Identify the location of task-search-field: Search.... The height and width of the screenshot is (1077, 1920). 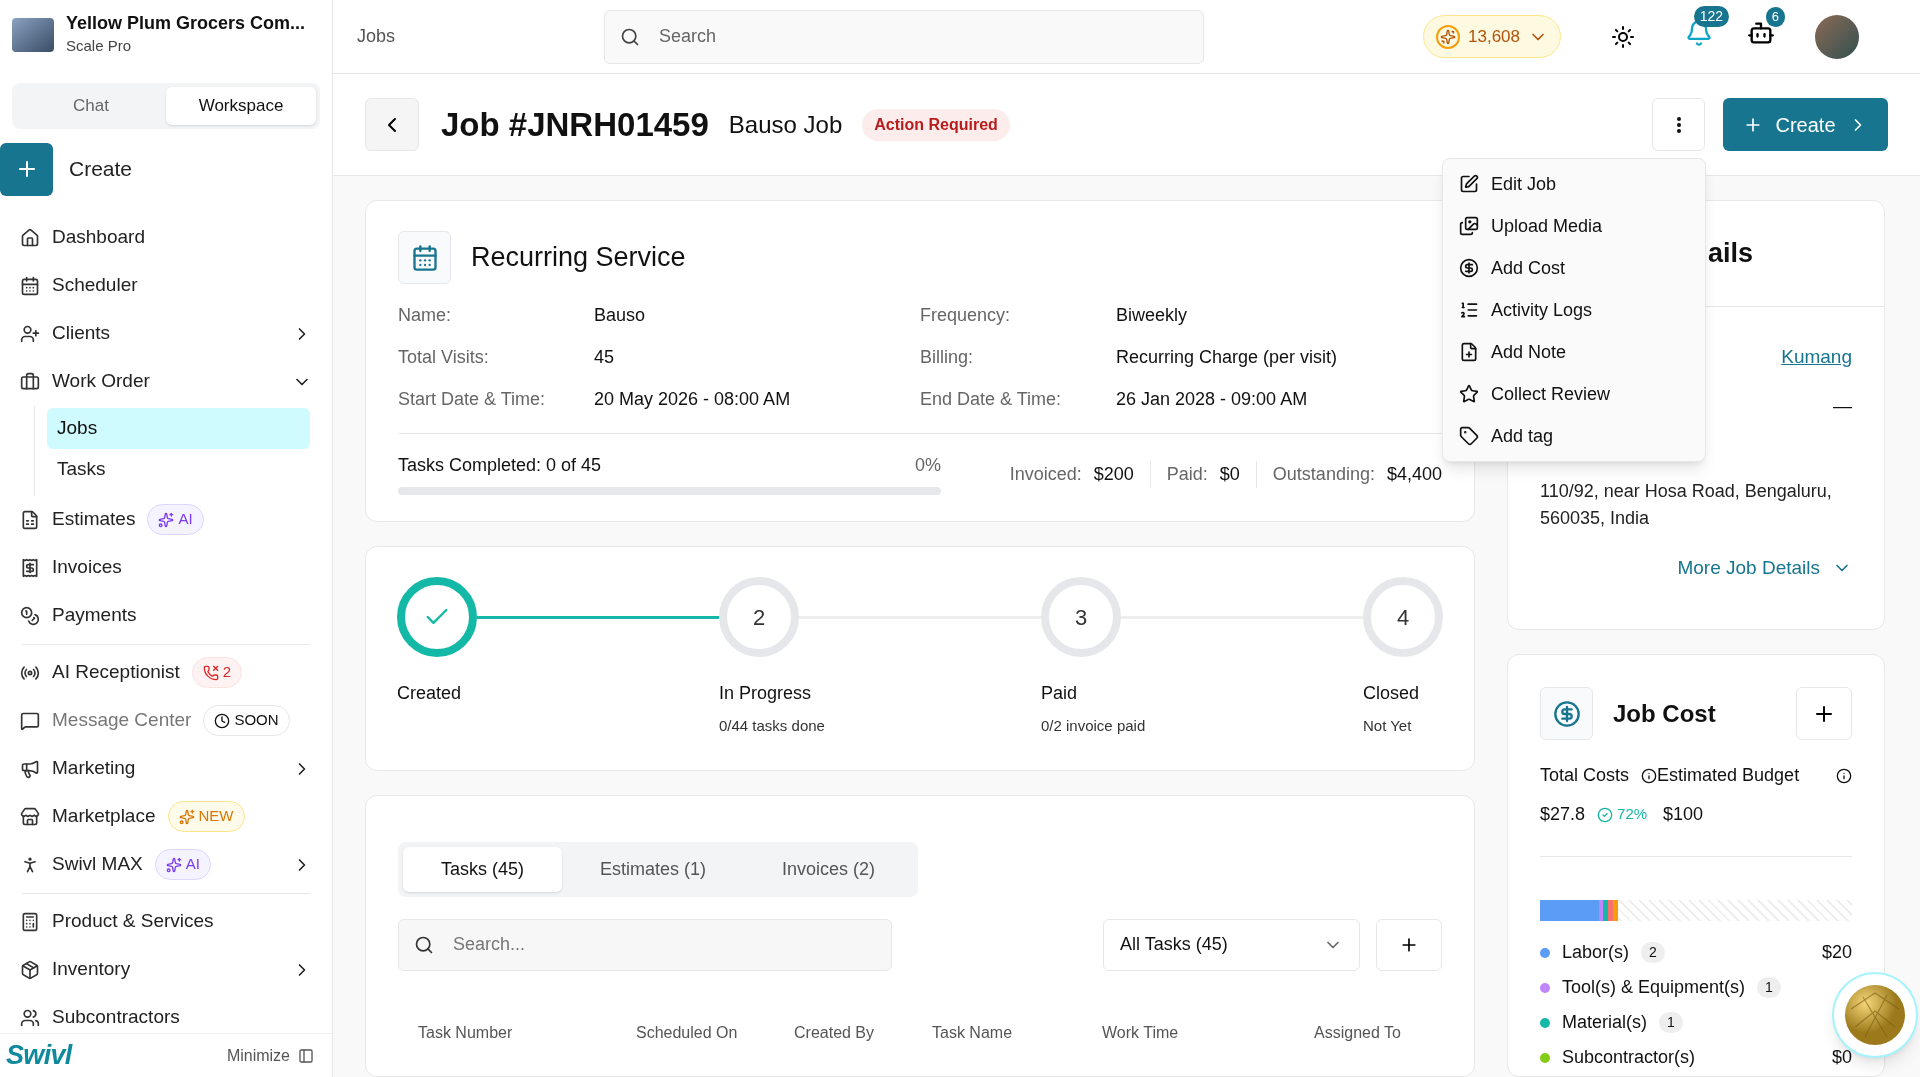
(645, 944).